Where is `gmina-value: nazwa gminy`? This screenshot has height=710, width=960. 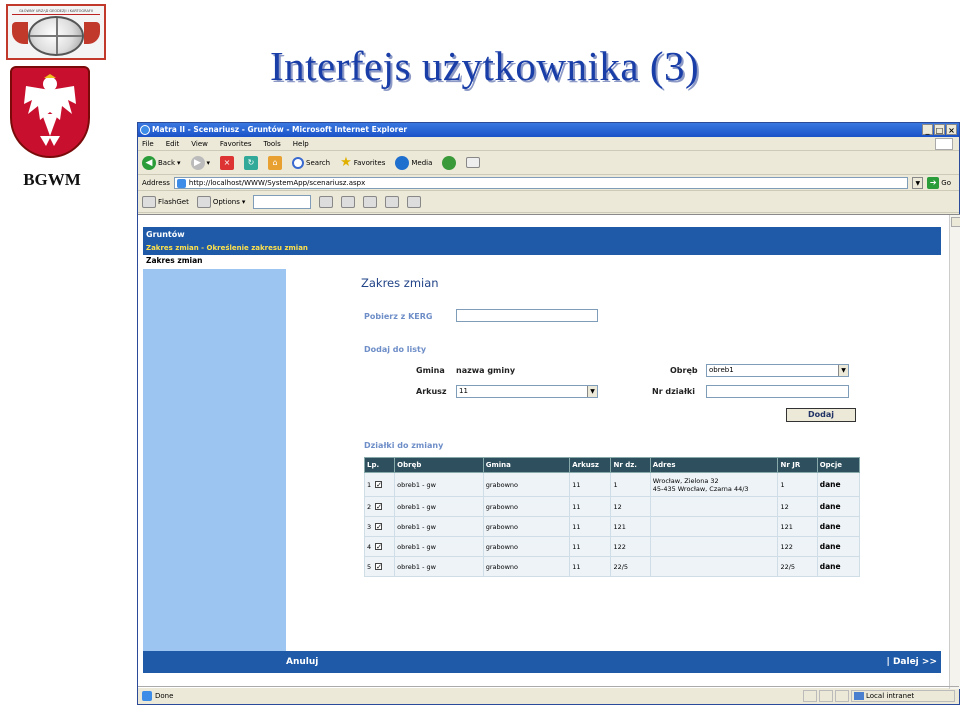 gmina-value: nazwa gminy is located at coordinates (486, 370).